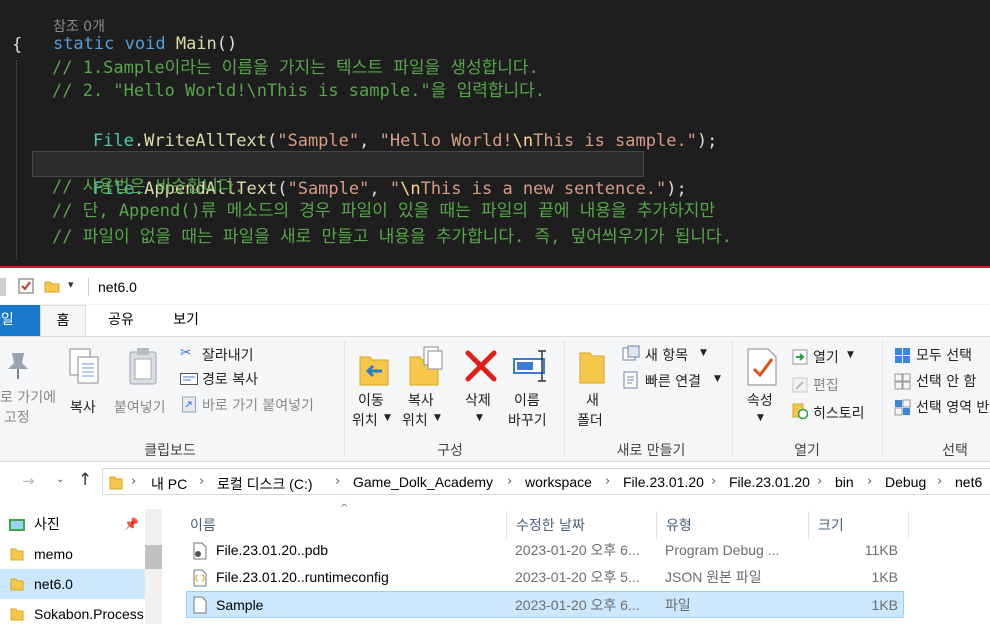  What do you see at coordinates (760, 418) in the screenshot?
I see `properties-dropdown-icon: ▼` at bounding box center [760, 418].